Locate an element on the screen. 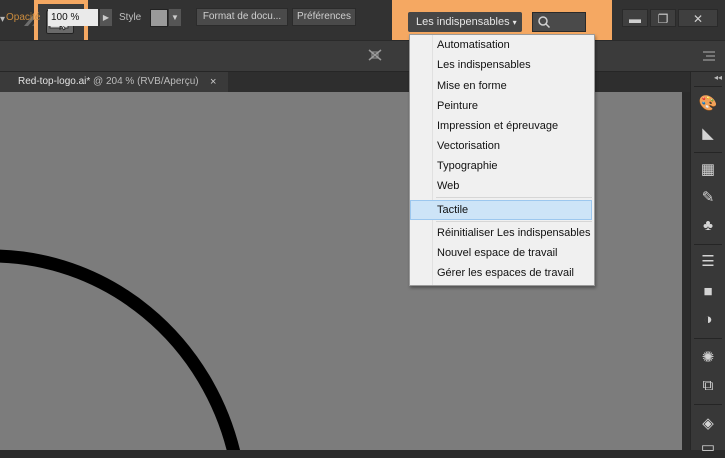 This screenshot has width=725, height=458. gradient-icon: ■ is located at coordinates (708, 292).